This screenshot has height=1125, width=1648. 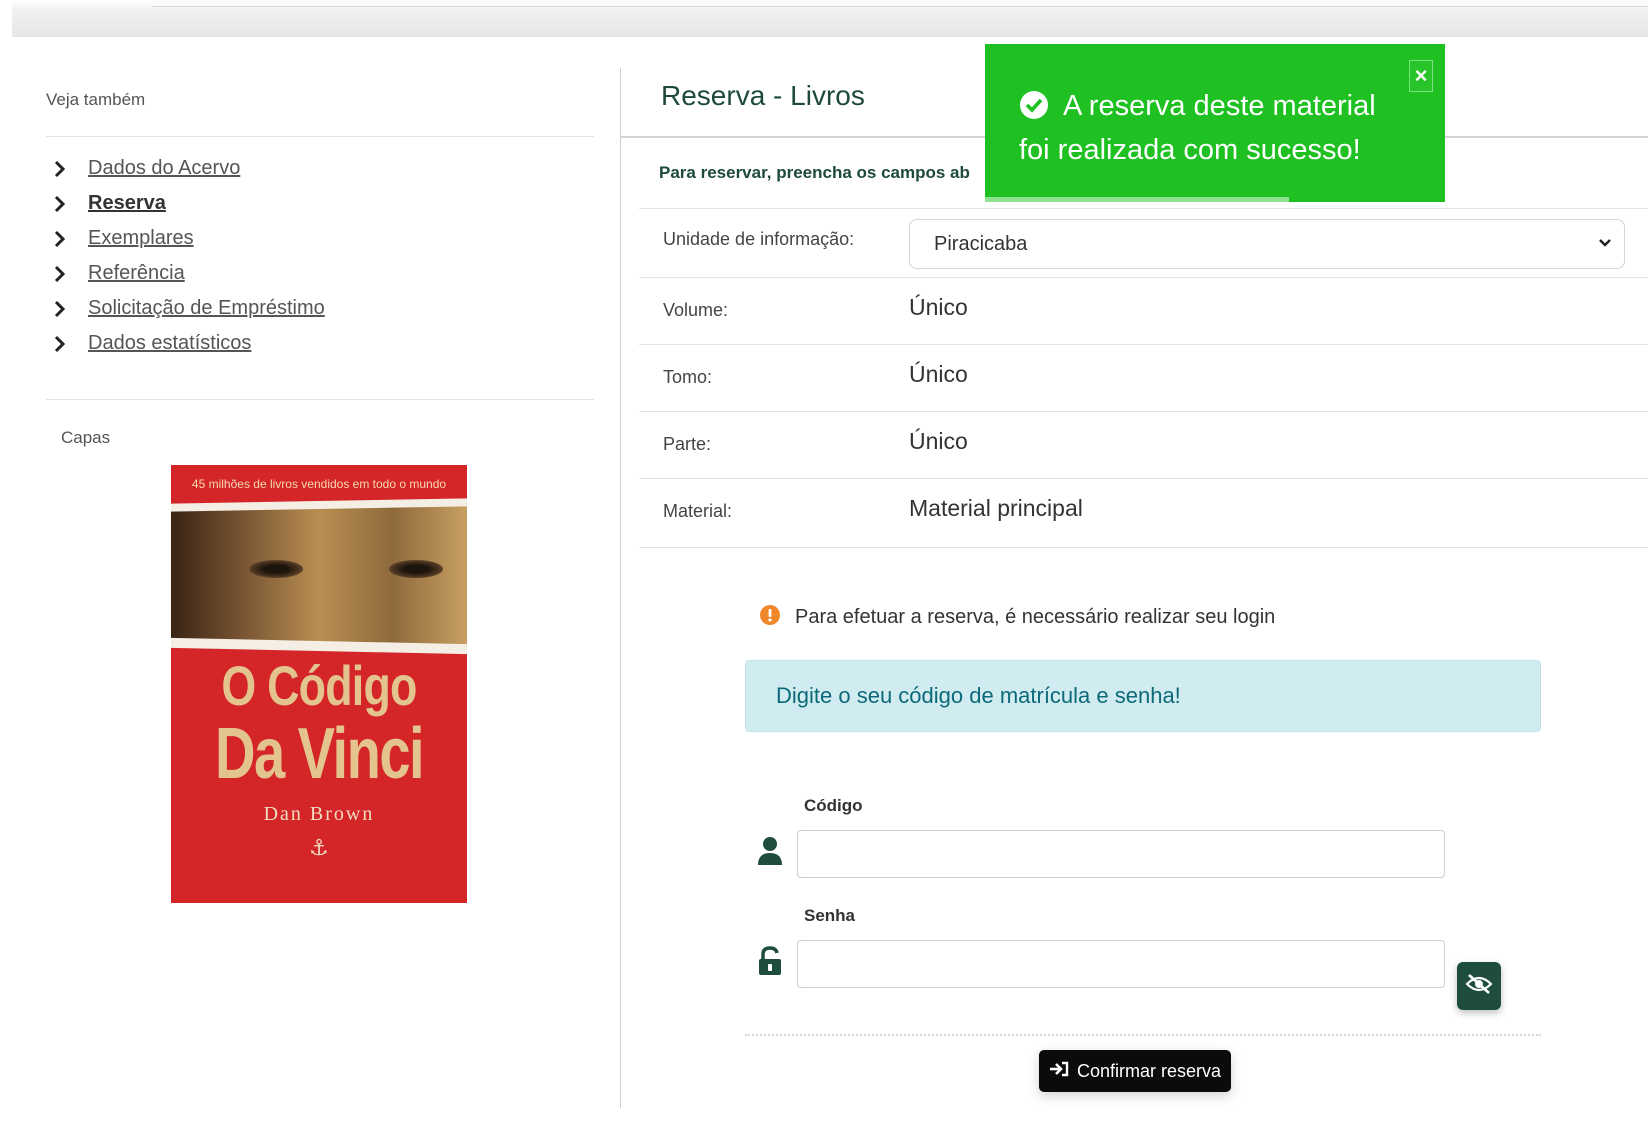 I want to click on sidebar-link-solicitacao: Solicitação de Empréstimo, so click(x=206, y=308).